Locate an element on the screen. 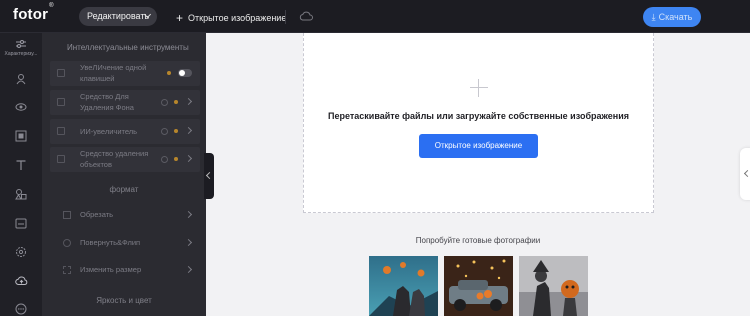 The height and width of the screenshot is (316, 750). eraser-icon is located at coordinates (61, 159).